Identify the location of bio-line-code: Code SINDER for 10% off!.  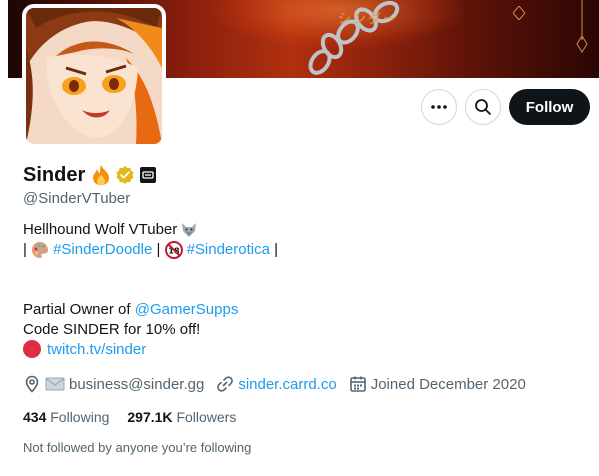
(303, 330).